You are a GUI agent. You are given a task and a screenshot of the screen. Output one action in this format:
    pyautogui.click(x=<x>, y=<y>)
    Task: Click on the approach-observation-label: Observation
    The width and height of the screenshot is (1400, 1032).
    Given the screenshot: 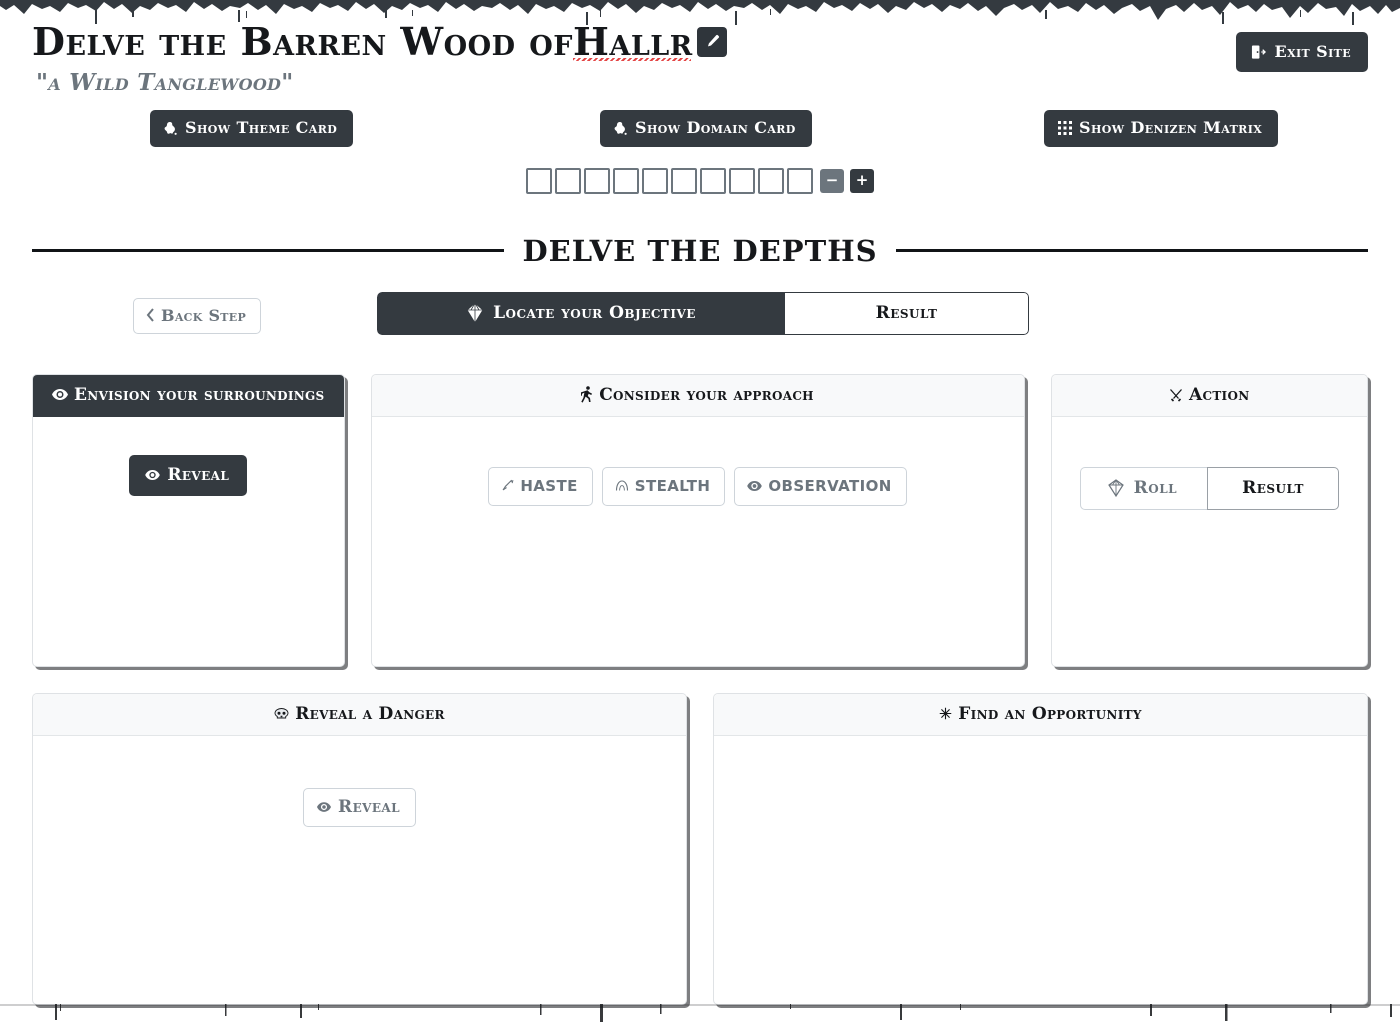 What is the action you would take?
    pyautogui.click(x=830, y=485)
    